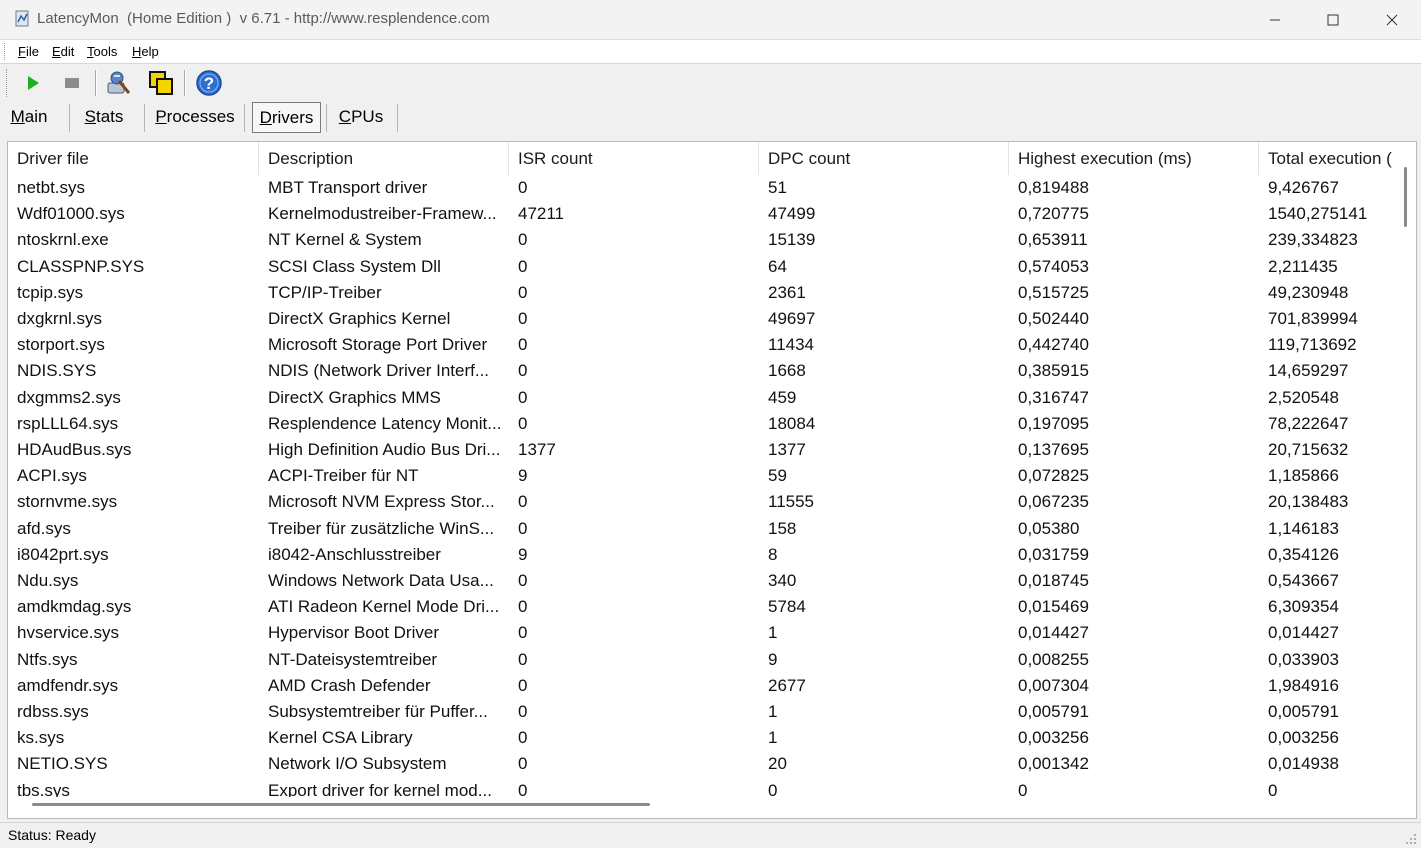 The image size is (1421, 848). Describe the element at coordinates (1053, 292) in the screenshot. I see `highest-execution-cell: 0,515725` at that location.